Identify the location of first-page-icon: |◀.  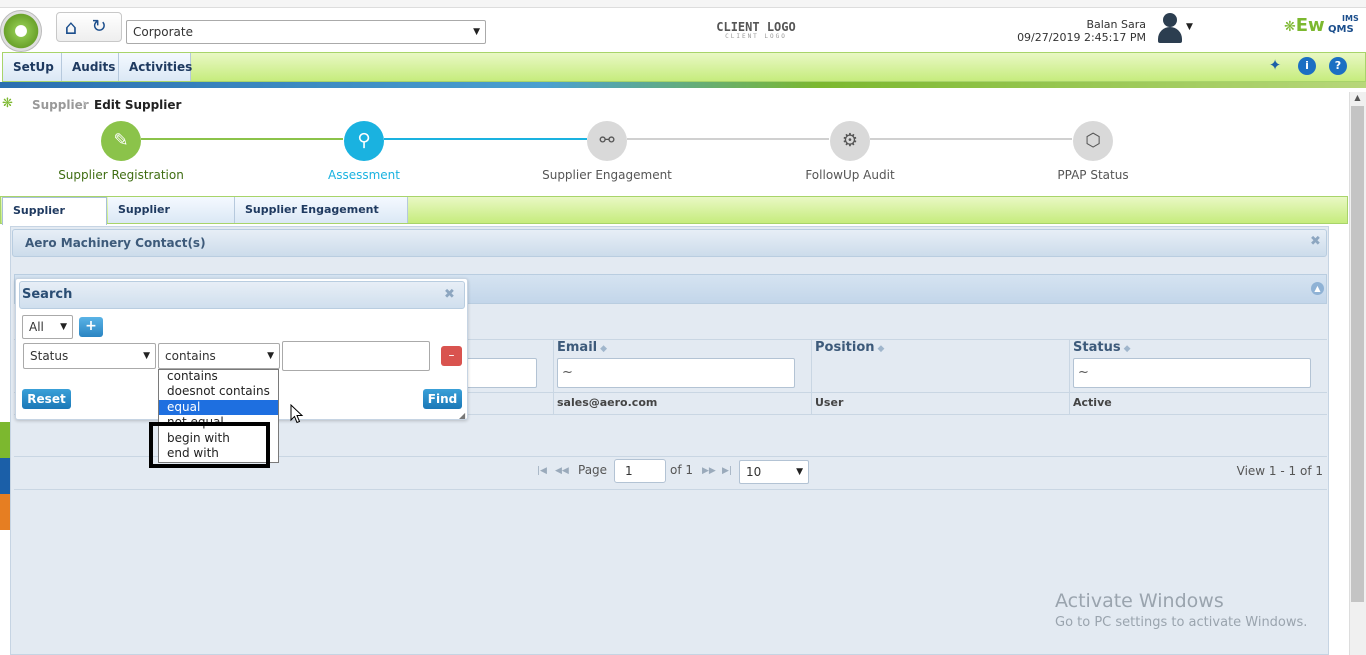
(542, 471).